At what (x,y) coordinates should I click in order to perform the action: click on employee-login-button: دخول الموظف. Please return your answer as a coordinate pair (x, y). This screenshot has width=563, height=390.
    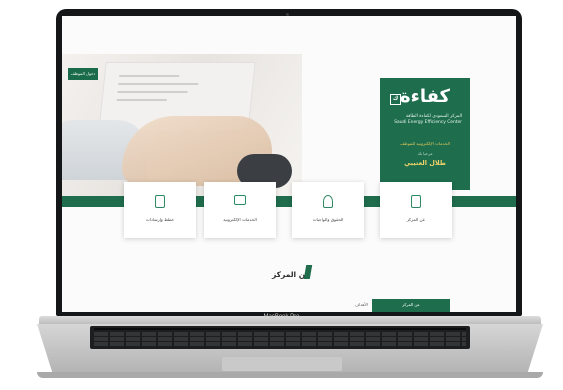
    Looking at the image, I should click on (83, 74).